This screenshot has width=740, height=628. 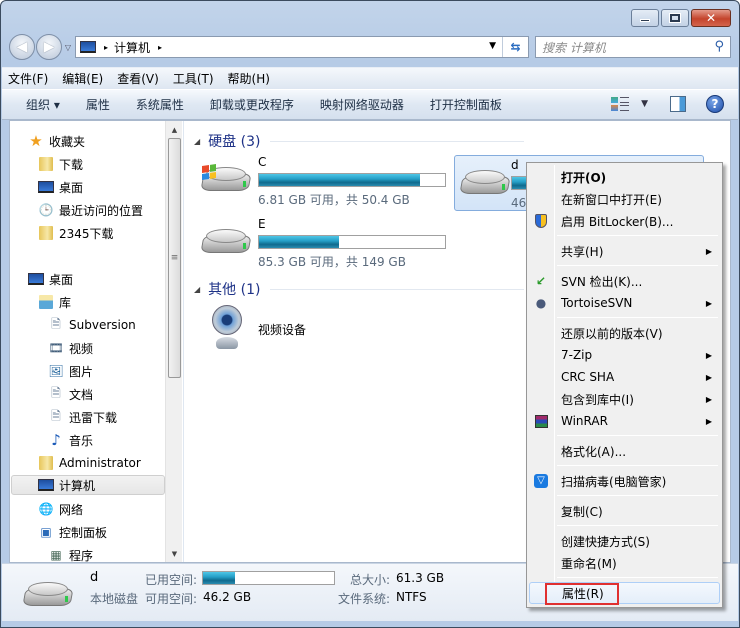 I want to click on sidebar-item-desktop-fav: 桌面, so click(x=60, y=187).